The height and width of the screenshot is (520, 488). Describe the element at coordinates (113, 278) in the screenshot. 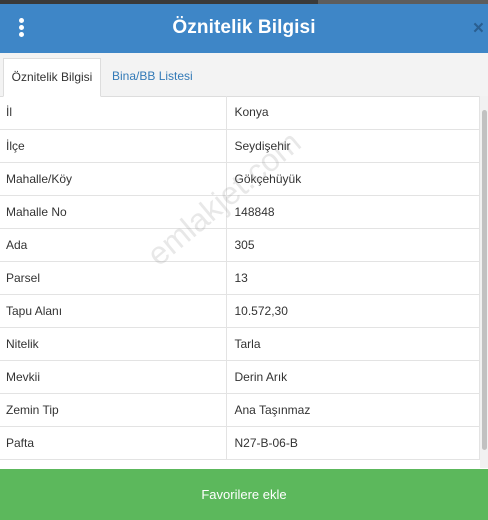

I see `attribute-key: Parsel` at that location.